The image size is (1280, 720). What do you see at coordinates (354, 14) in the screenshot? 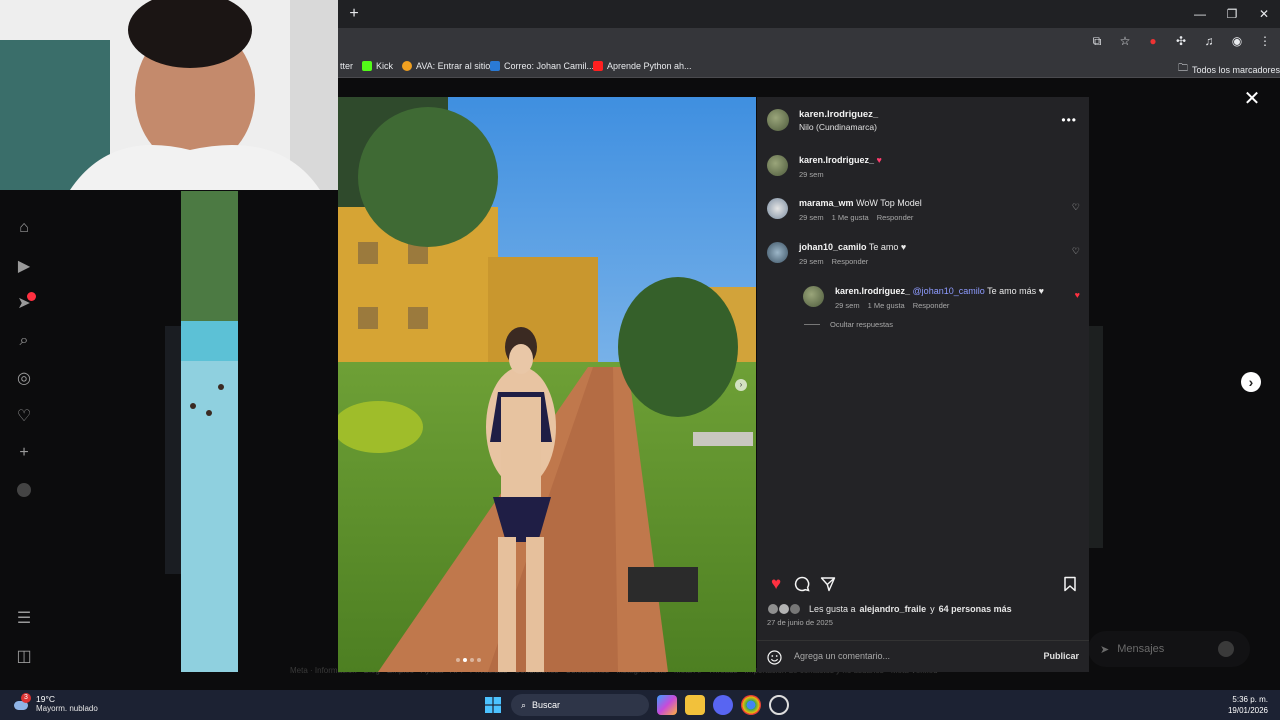
I see `new-tab-button: +` at bounding box center [354, 14].